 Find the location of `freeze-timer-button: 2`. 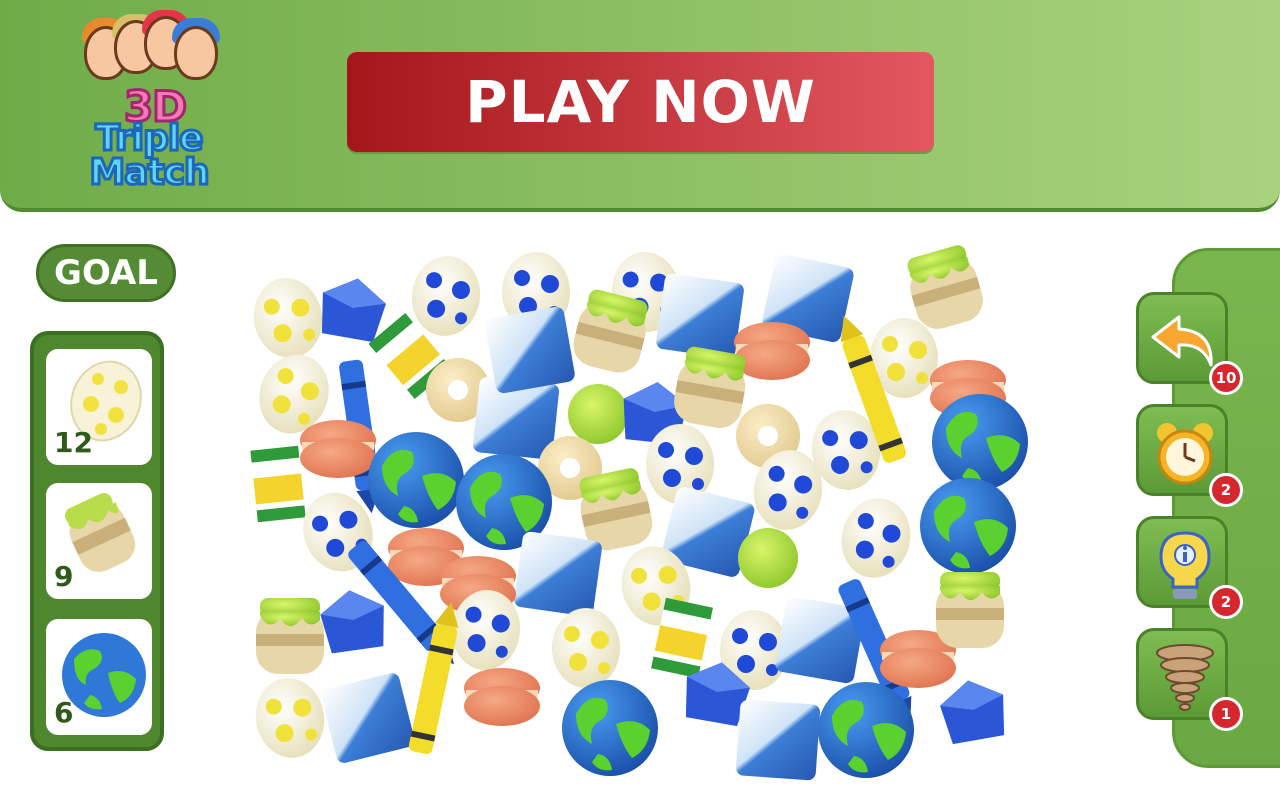

freeze-timer-button: 2 is located at coordinates (1189, 455).